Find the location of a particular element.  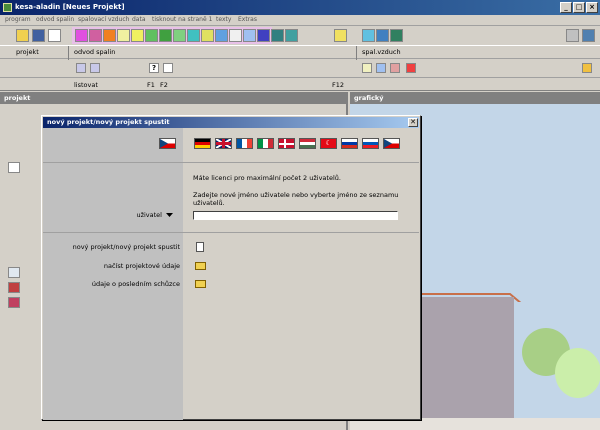

new-project-action-label: nový projekt/nový projekt spustit is located at coordinates (113, 247).